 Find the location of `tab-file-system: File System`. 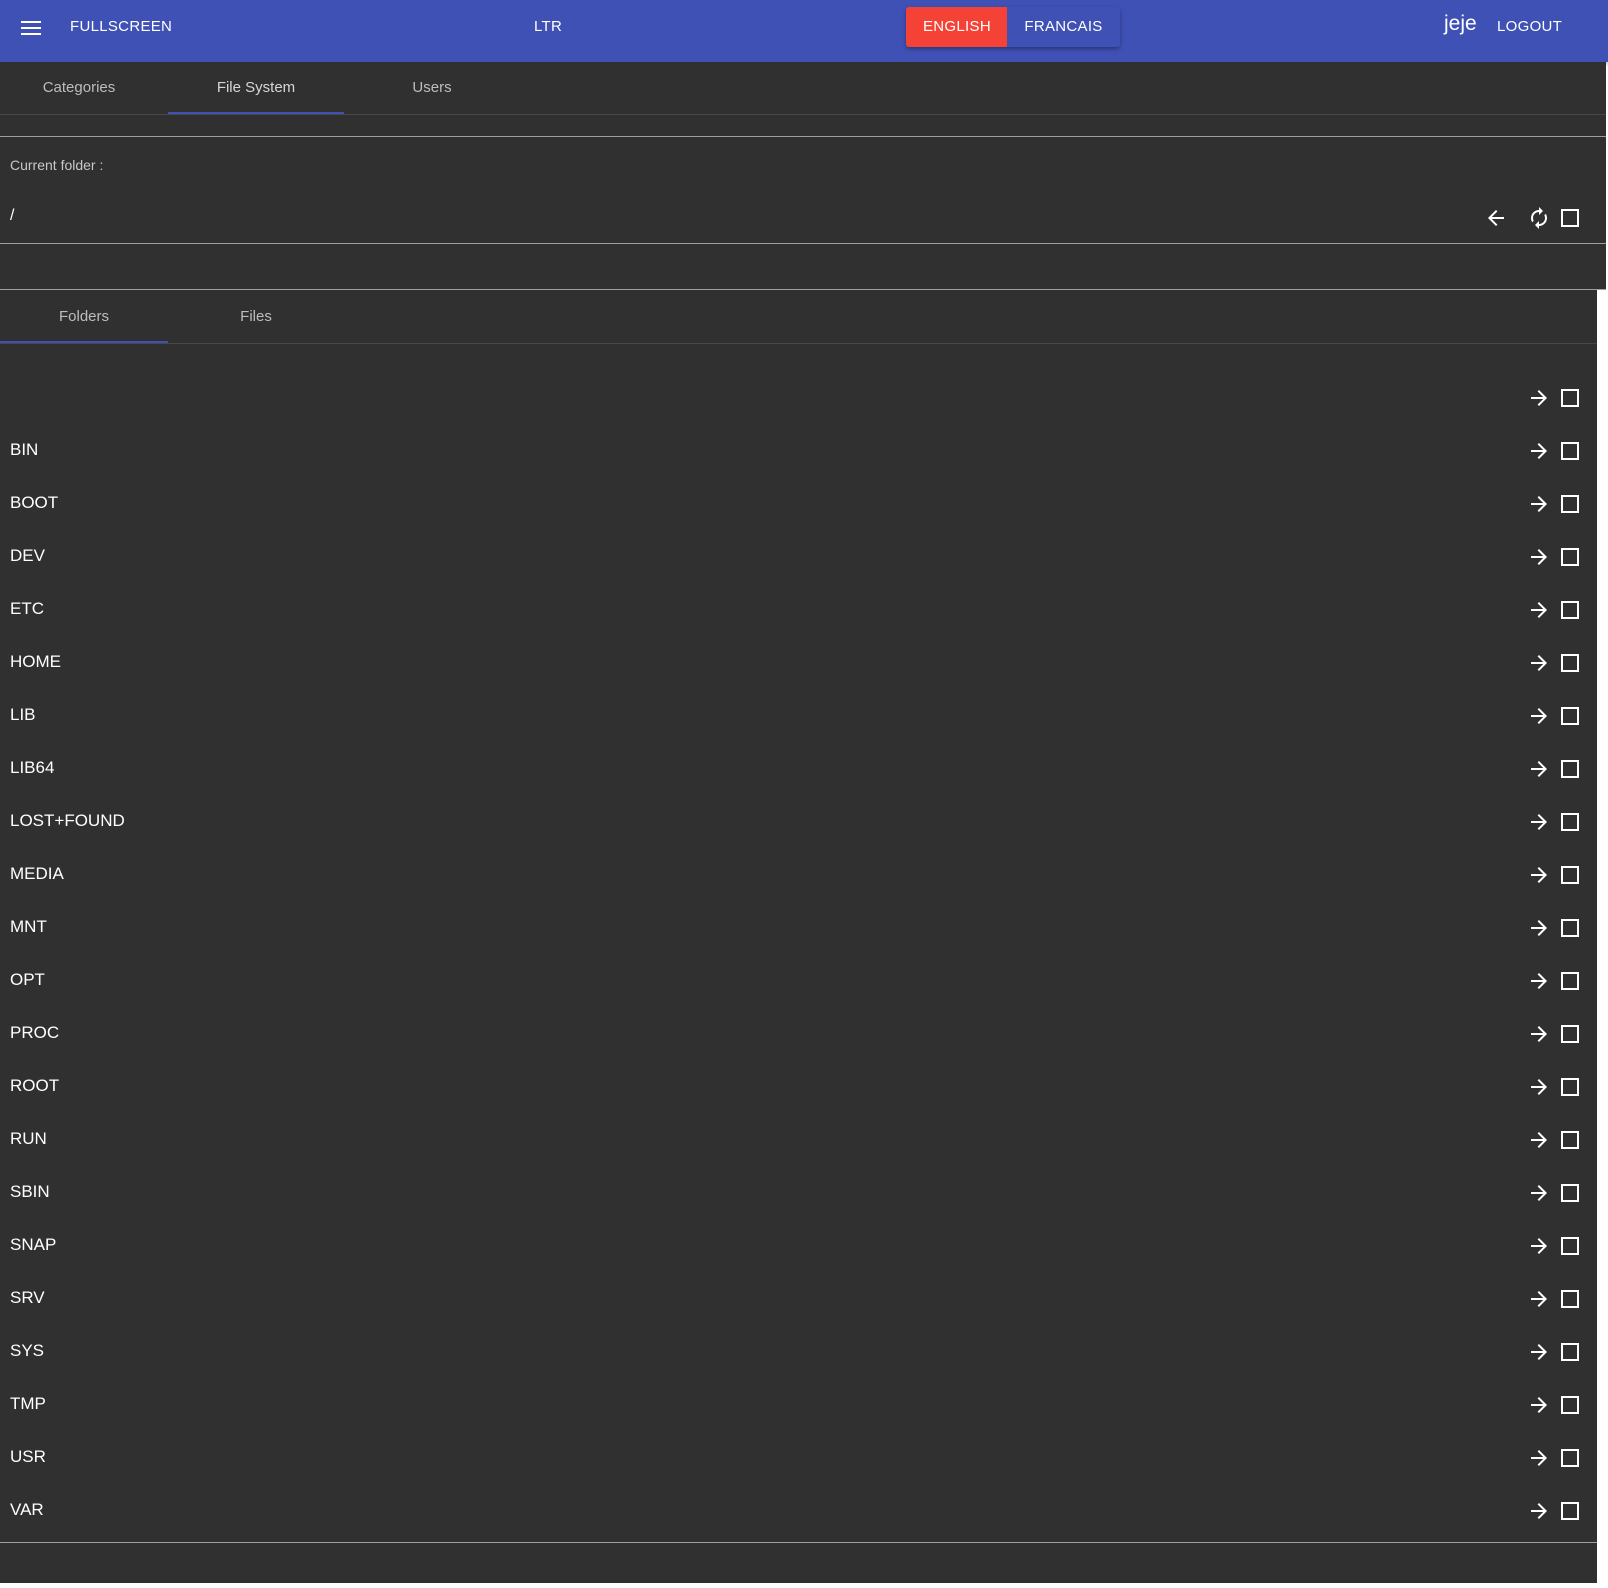

tab-file-system: File System is located at coordinates (256, 88).